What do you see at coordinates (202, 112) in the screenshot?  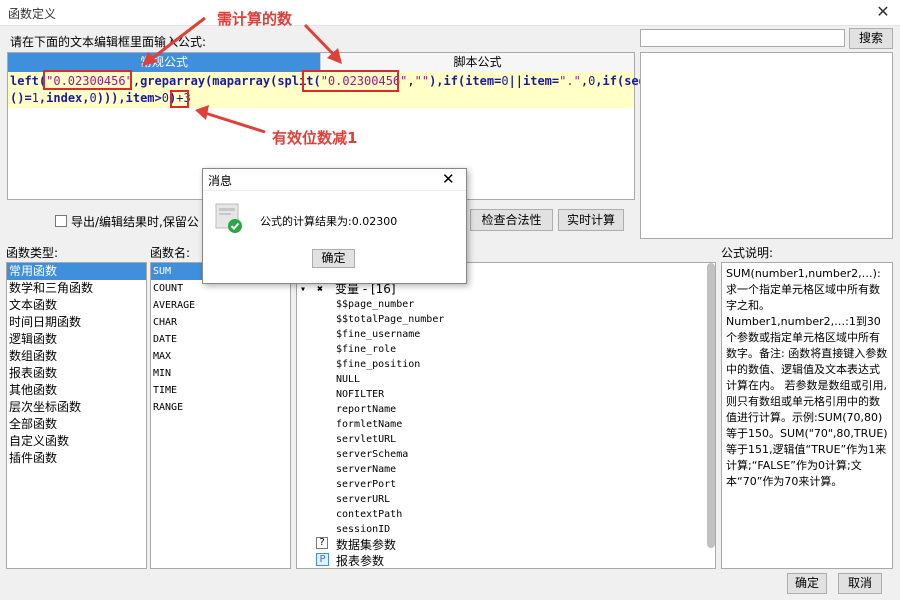 I see `arrowhead-plus3` at bounding box center [202, 112].